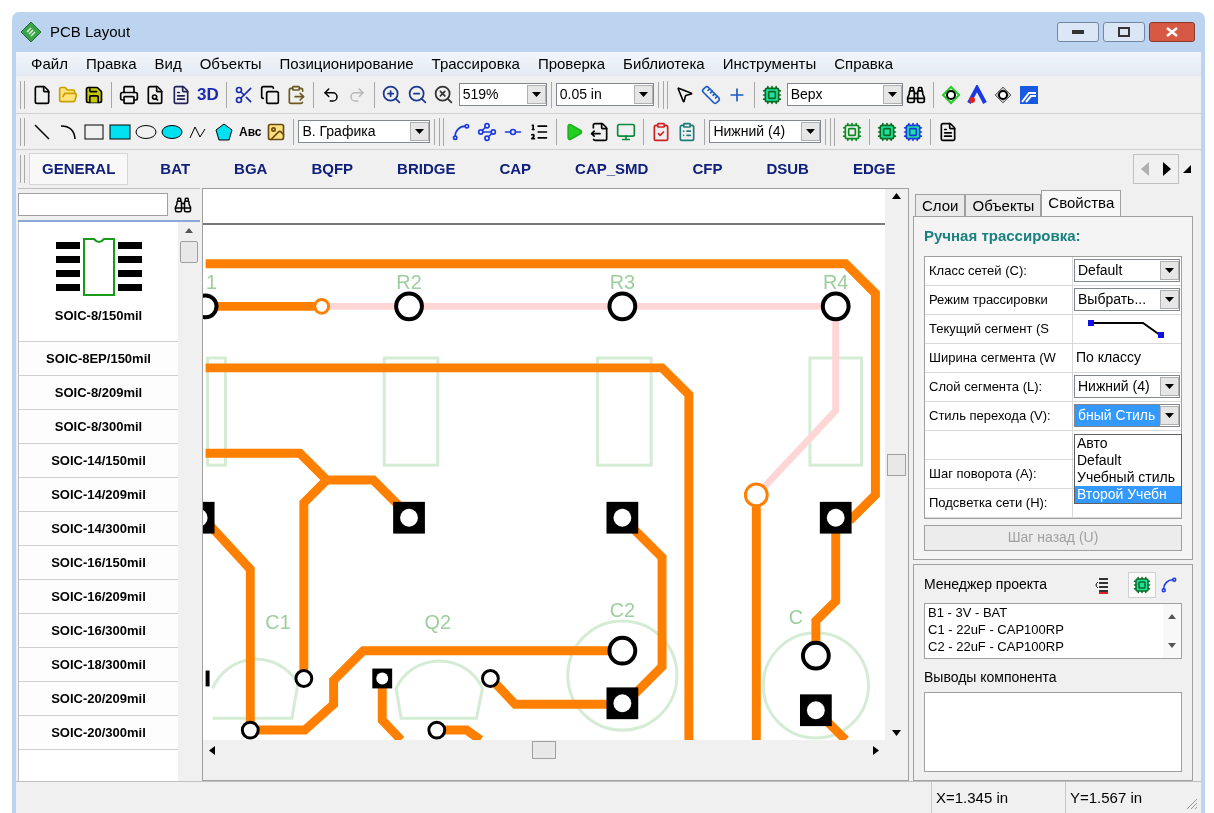 This screenshot has height=813, width=1214. What do you see at coordinates (330, 94) in the screenshot?
I see `undo-icon` at bounding box center [330, 94].